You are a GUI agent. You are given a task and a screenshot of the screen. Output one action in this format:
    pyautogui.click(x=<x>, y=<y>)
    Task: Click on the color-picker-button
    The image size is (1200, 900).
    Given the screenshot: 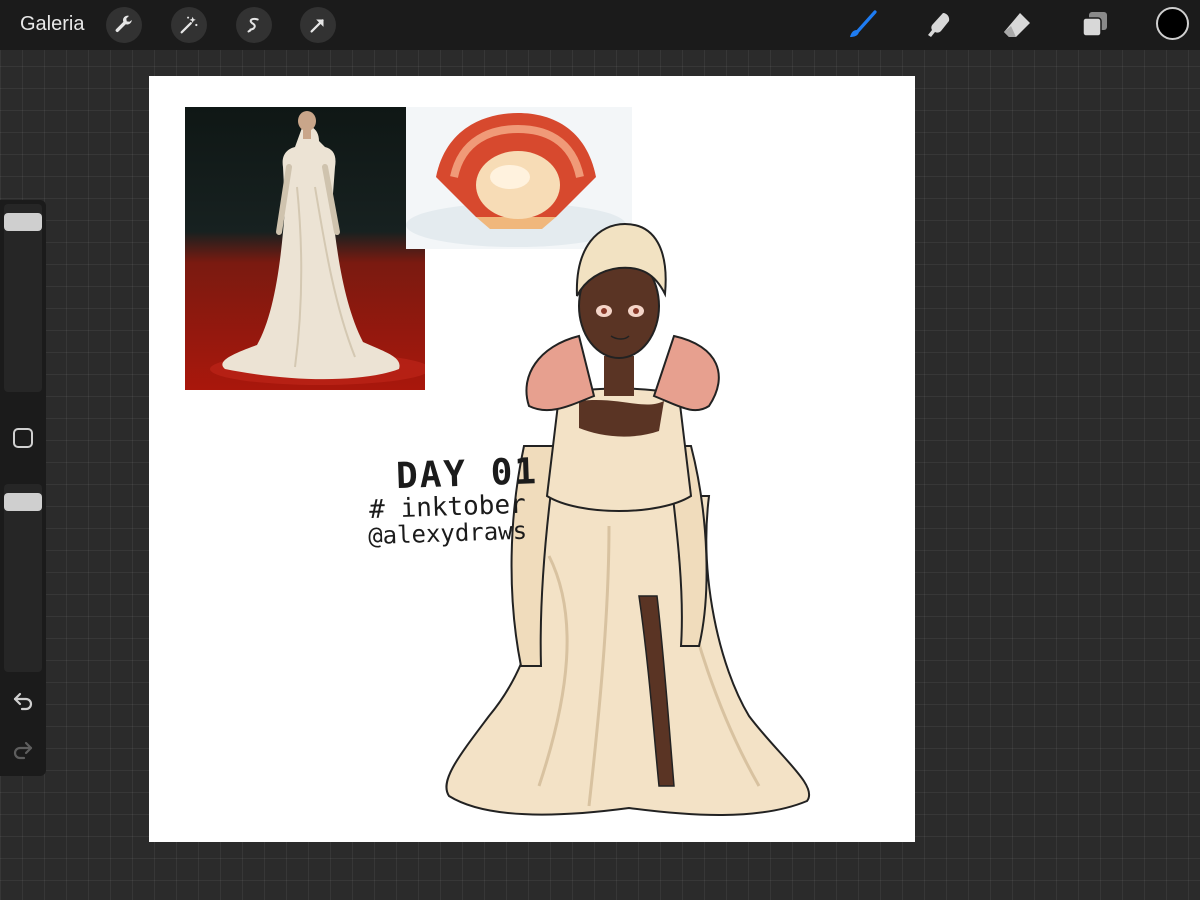 What is the action you would take?
    pyautogui.click(x=1172, y=23)
    